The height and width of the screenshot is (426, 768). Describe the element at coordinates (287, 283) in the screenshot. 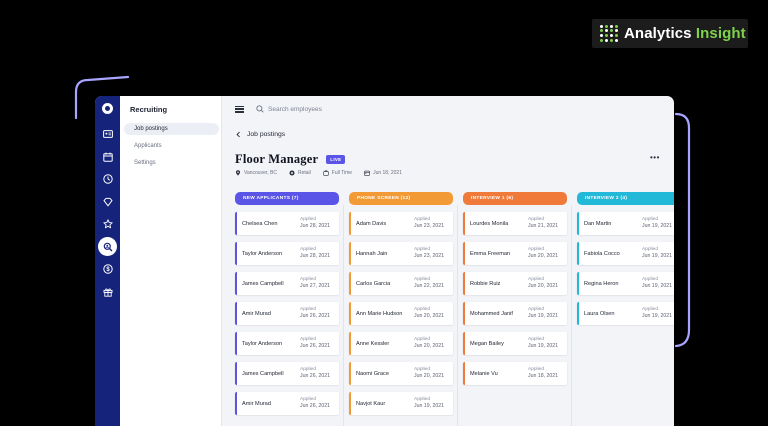

I see `applicant-card: James Campbell Applied Jun 27, 2021` at that location.